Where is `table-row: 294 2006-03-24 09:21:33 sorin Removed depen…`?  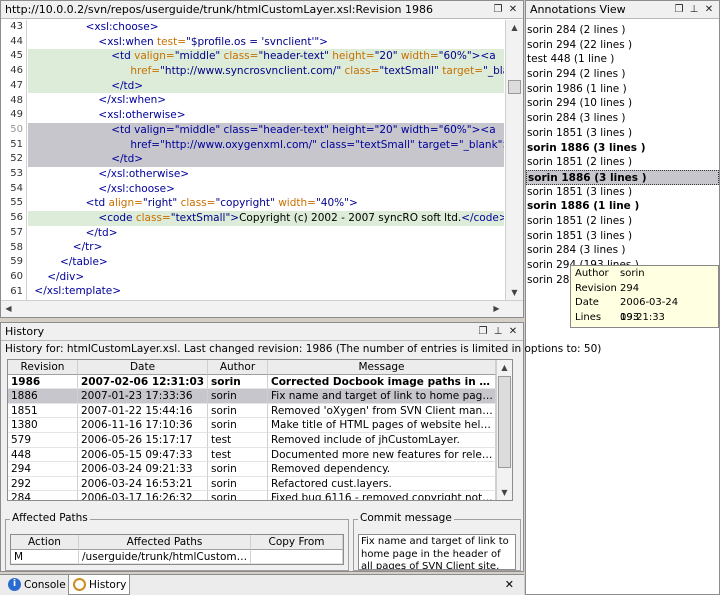 table-row: 294 2006-03-24 09:21:33 sorin Removed depen… is located at coordinates (260, 469).